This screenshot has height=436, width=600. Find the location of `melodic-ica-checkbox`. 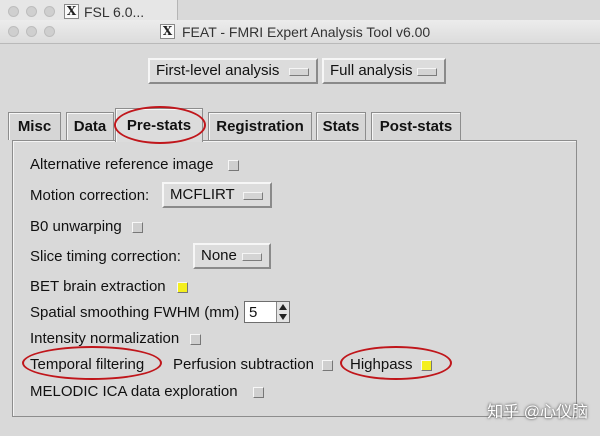

melodic-ica-checkbox is located at coordinates (258, 392).